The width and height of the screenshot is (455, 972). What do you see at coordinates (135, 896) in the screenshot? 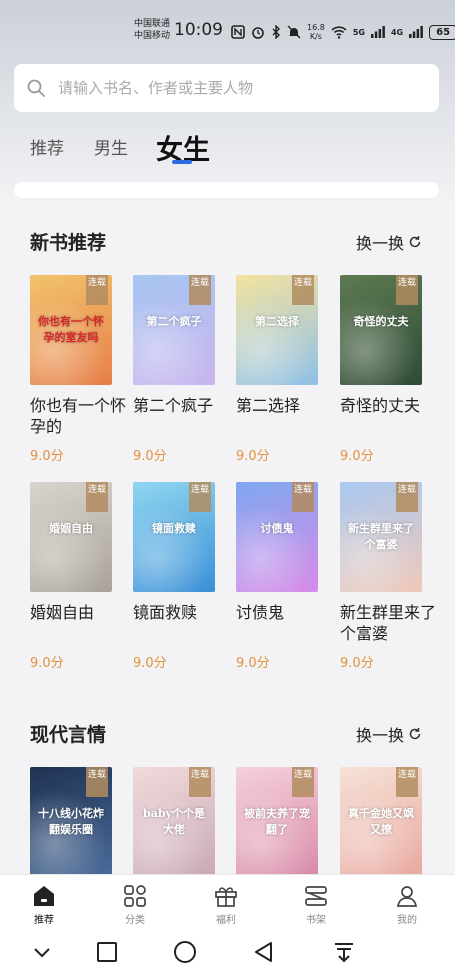
I see `category-icon` at bounding box center [135, 896].